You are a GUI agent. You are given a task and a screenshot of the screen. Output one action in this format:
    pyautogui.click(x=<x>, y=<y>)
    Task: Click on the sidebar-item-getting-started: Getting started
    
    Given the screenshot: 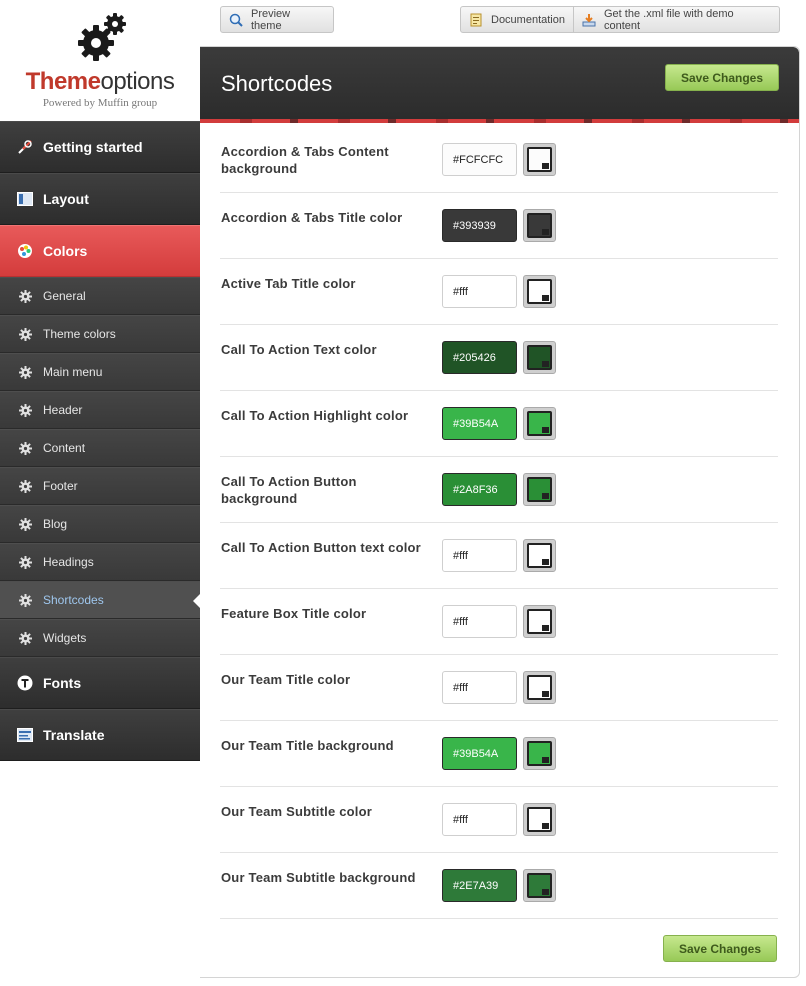 What is the action you would take?
    pyautogui.click(x=100, y=147)
    